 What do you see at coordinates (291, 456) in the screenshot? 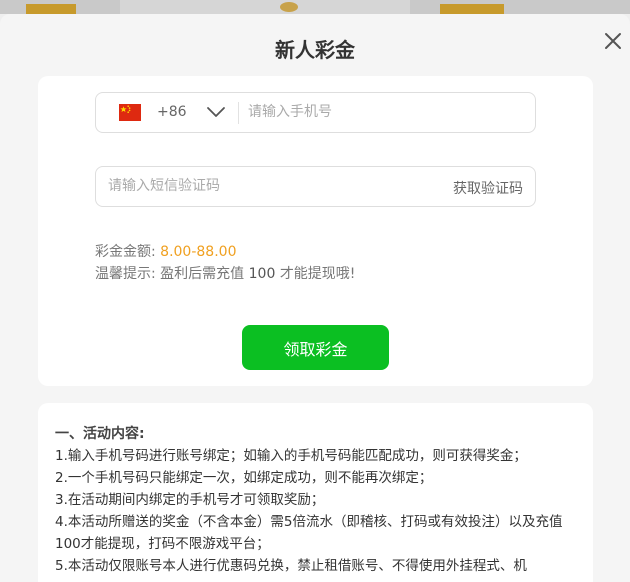
I see `rule-item: 1.输入手机号码进行账号绑定；如输入的手机号码能匹配成功，则可获得奖金；` at bounding box center [291, 456].